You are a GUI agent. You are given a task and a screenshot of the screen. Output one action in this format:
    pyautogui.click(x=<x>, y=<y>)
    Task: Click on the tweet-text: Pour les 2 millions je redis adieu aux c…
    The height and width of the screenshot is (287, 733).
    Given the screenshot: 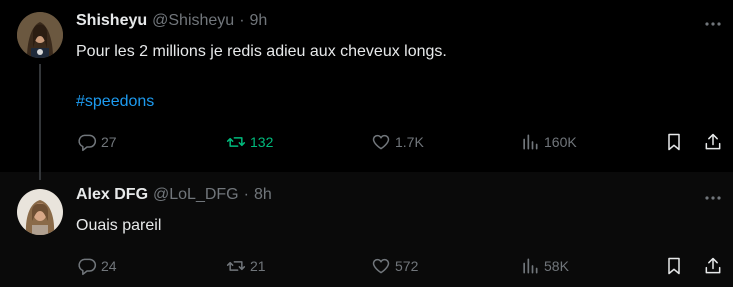 What is the action you would take?
    pyautogui.click(x=261, y=51)
    